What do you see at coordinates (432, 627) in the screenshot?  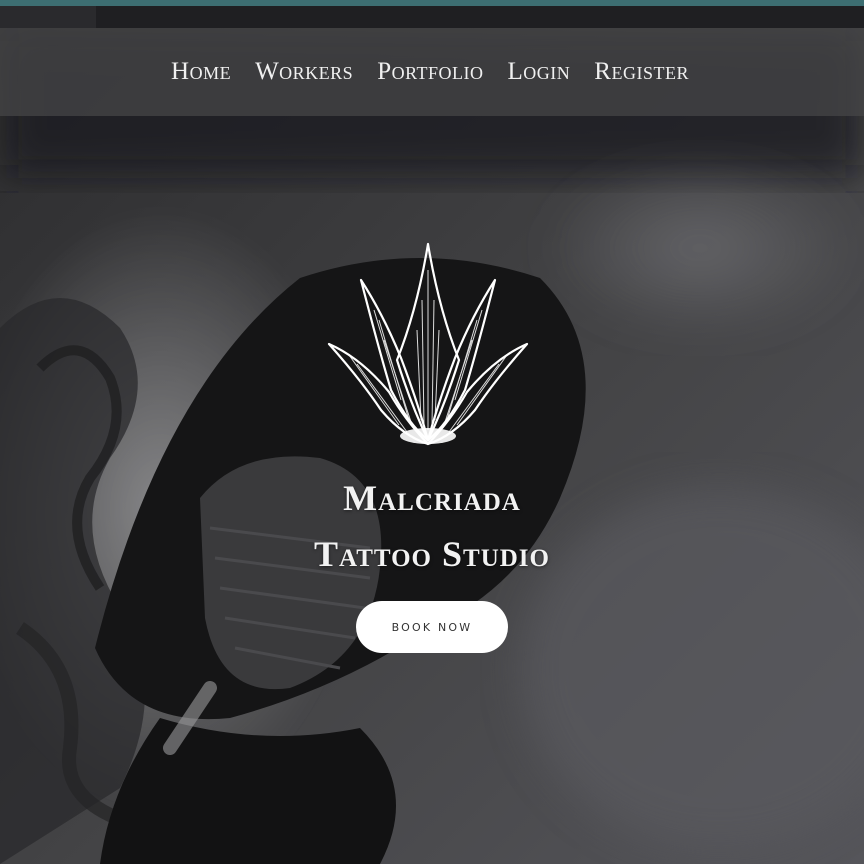 I see `book-now-button: BOOK NOW` at bounding box center [432, 627].